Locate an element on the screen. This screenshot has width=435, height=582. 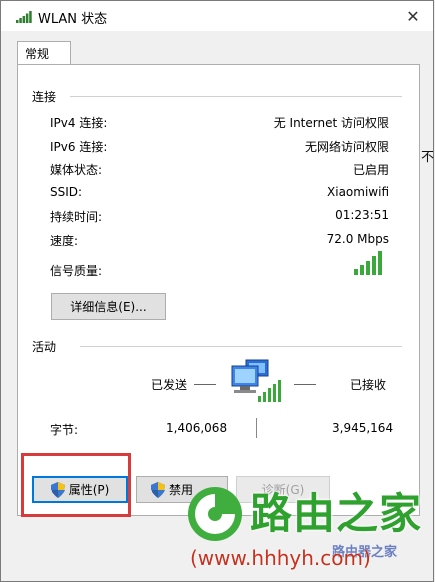
sent-label: 已发送 is located at coordinates (169, 385).